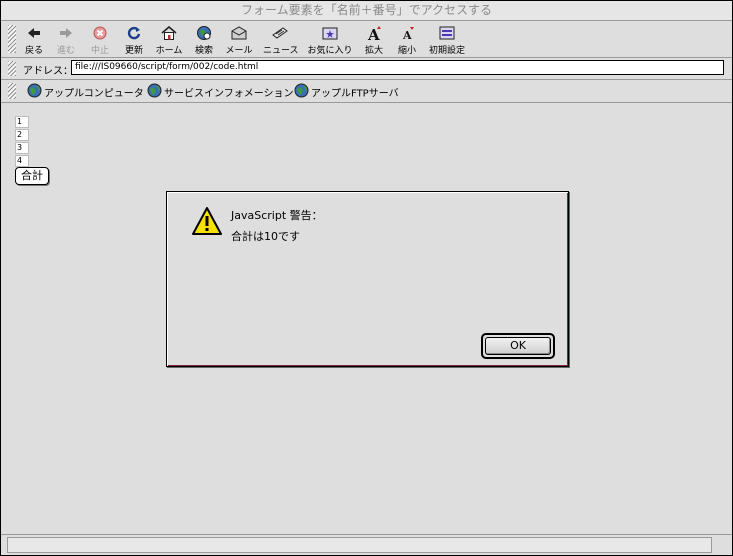 The height and width of the screenshot is (556, 733). I want to click on favorite-label: サービスインフォメーション, so click(229, 94).